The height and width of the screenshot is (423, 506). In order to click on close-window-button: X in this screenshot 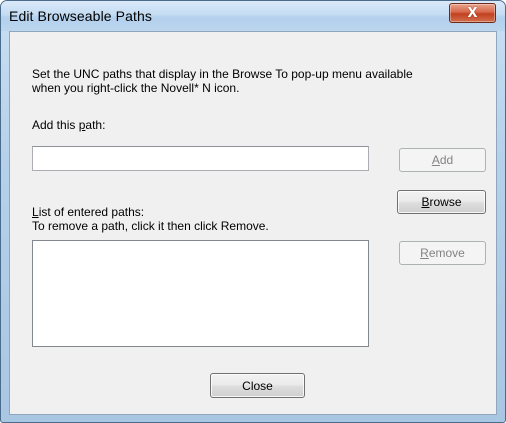, I will do `click(472, 13)`.